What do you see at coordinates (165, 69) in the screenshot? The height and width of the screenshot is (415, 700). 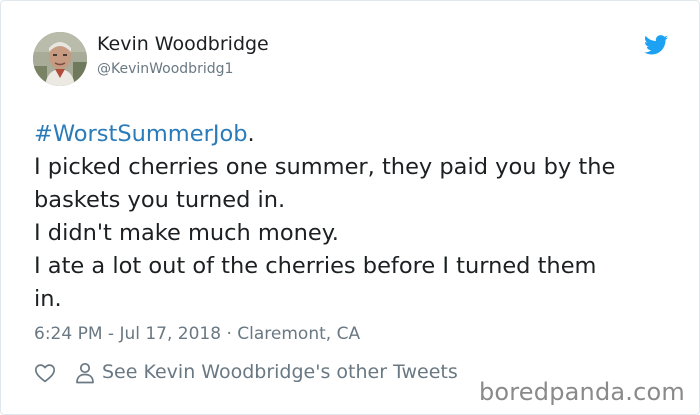 I see `author-handle: @KevinWoodbridg1` at bounding box center [165, 69].